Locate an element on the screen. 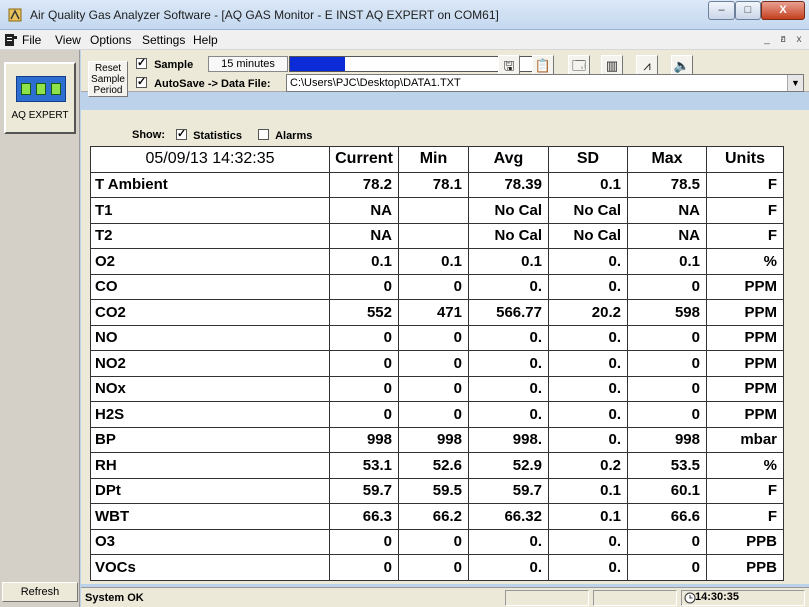 This screenshot has width=809, height=607. sample-period-field: 15 minutes is located at coordinates (248, 64).